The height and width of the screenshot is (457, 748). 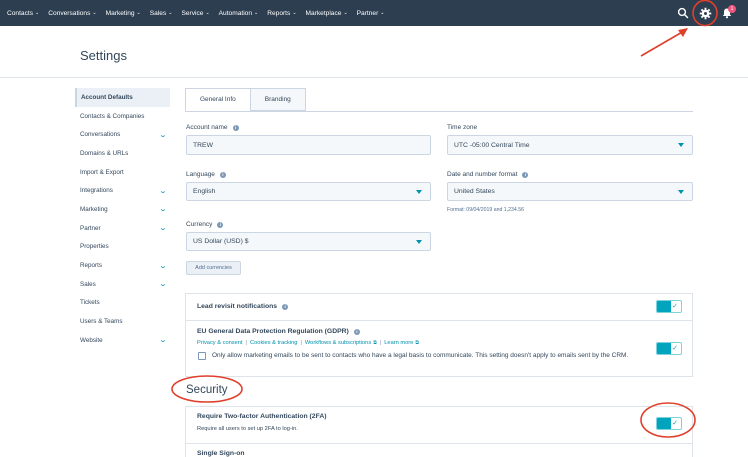 What do you see at coordinates (100, 135) in the screenshot?
I see `sidebar-item-label: Conversations` at bounding box center [100, 135].